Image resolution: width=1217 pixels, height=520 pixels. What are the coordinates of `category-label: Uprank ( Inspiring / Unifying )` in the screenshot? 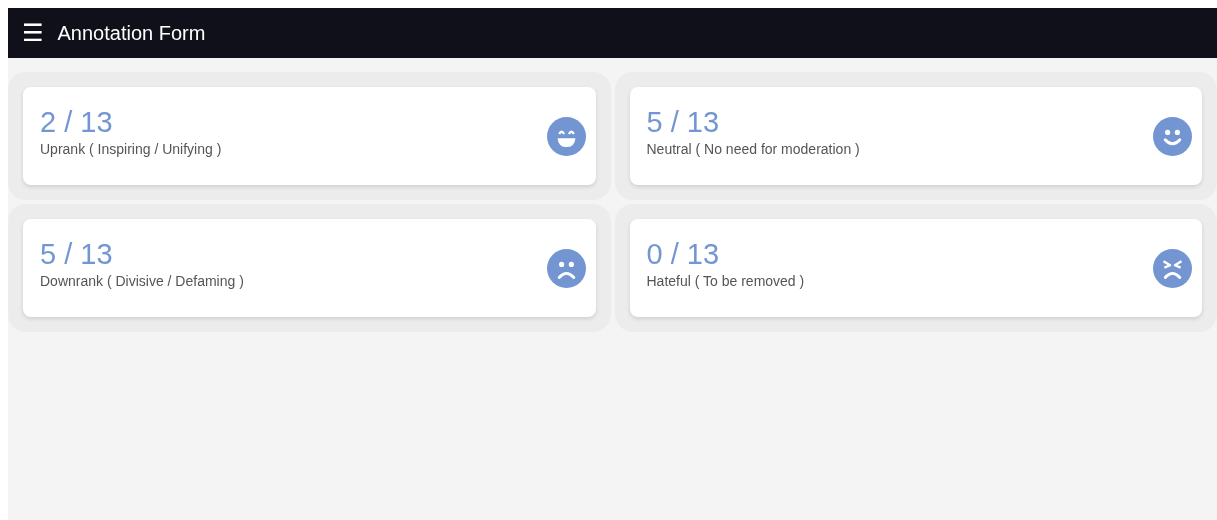 It's located at (131, 148).